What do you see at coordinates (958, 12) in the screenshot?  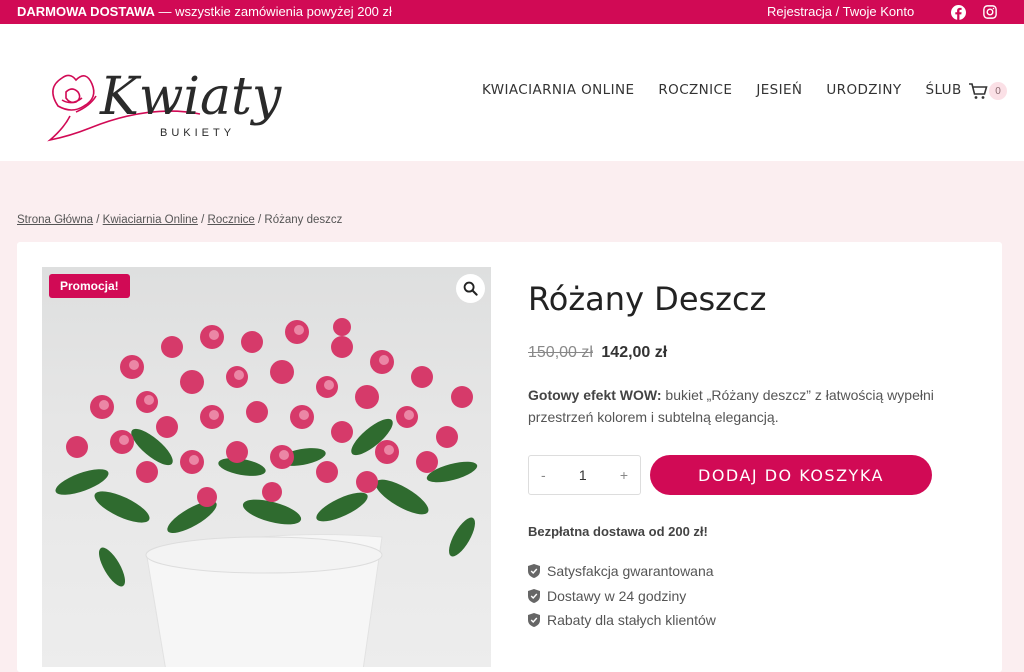 I see `facebook-icon` at bounding box center [958, 12].